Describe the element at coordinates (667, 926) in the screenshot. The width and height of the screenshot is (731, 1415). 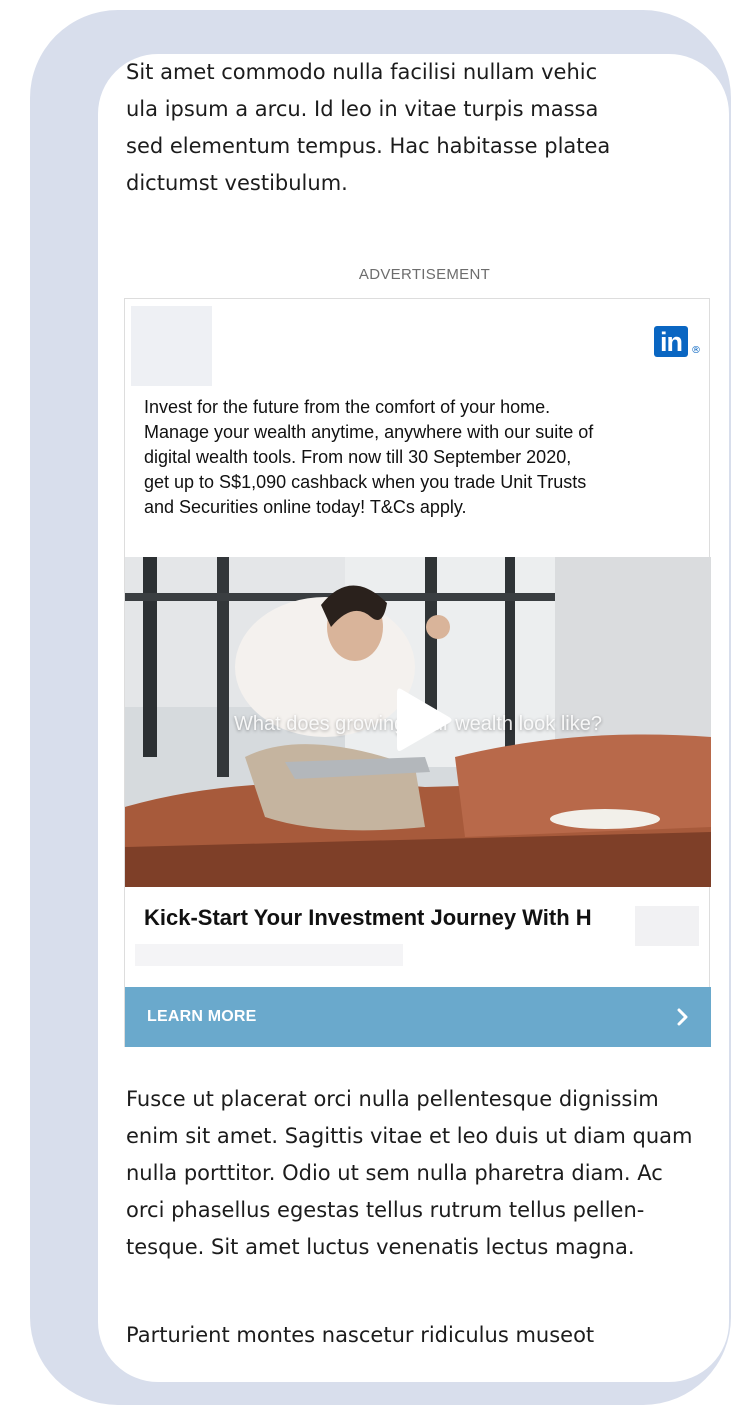
I see `headline-overflow-mask` at that location.